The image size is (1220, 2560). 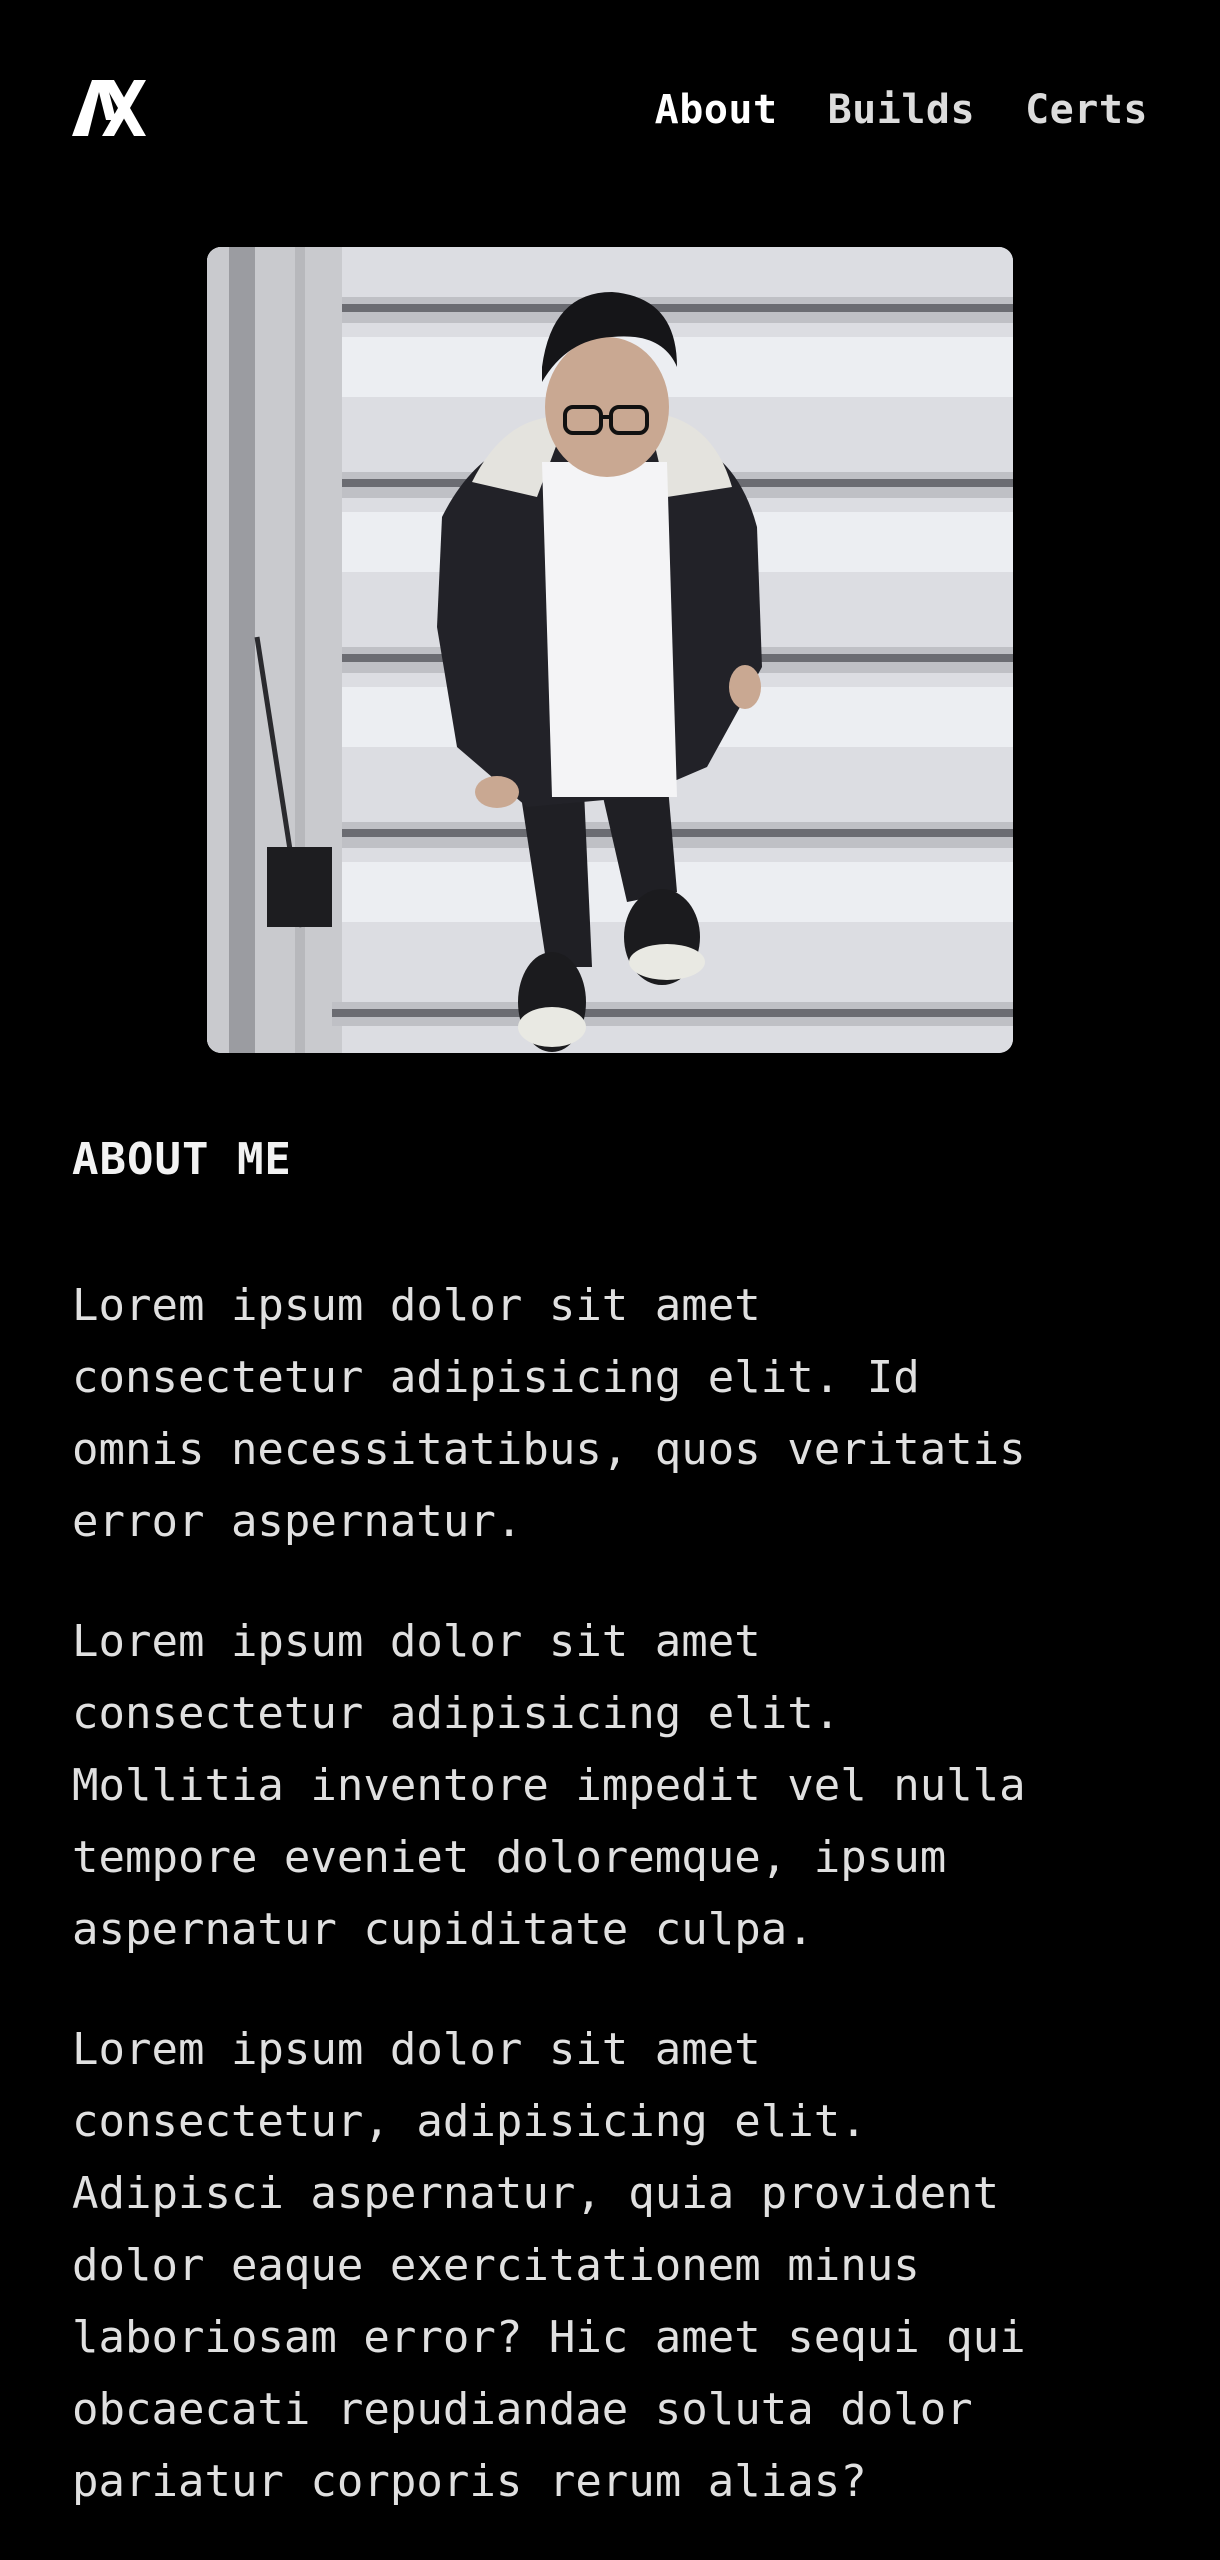 What do you see at coordinates (182, 1159) in the screenshot?
I see `about-title: ABOUT ME` at bounding box center [182, 1159].